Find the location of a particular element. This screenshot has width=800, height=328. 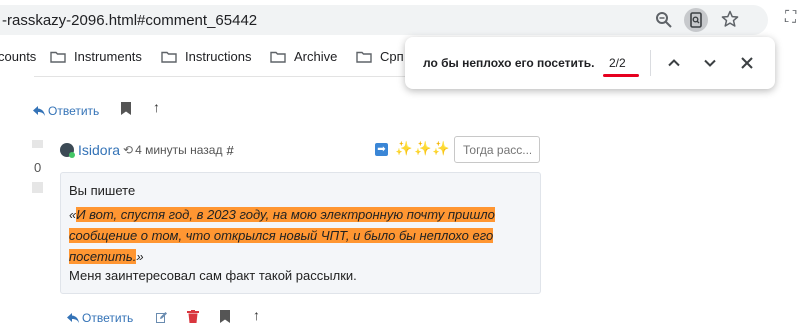

chevron-down-icon is located at coordinates (710, 63).